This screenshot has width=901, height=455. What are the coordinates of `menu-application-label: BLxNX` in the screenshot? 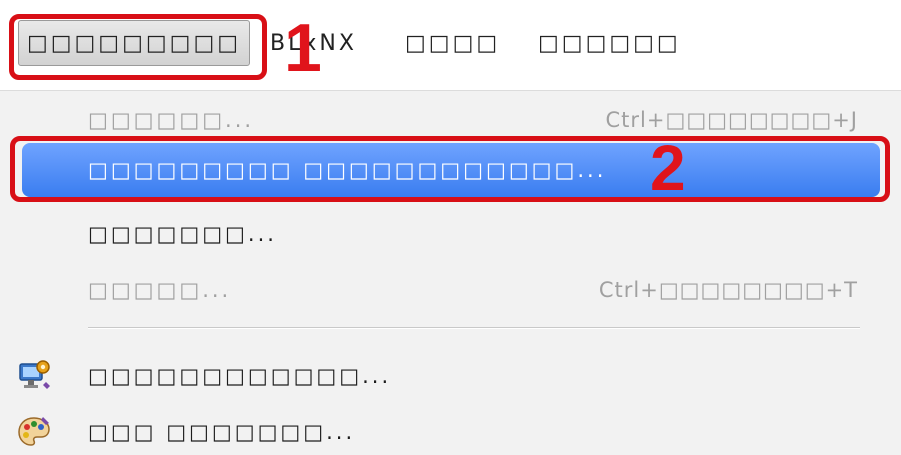 It's located at (313, 43).